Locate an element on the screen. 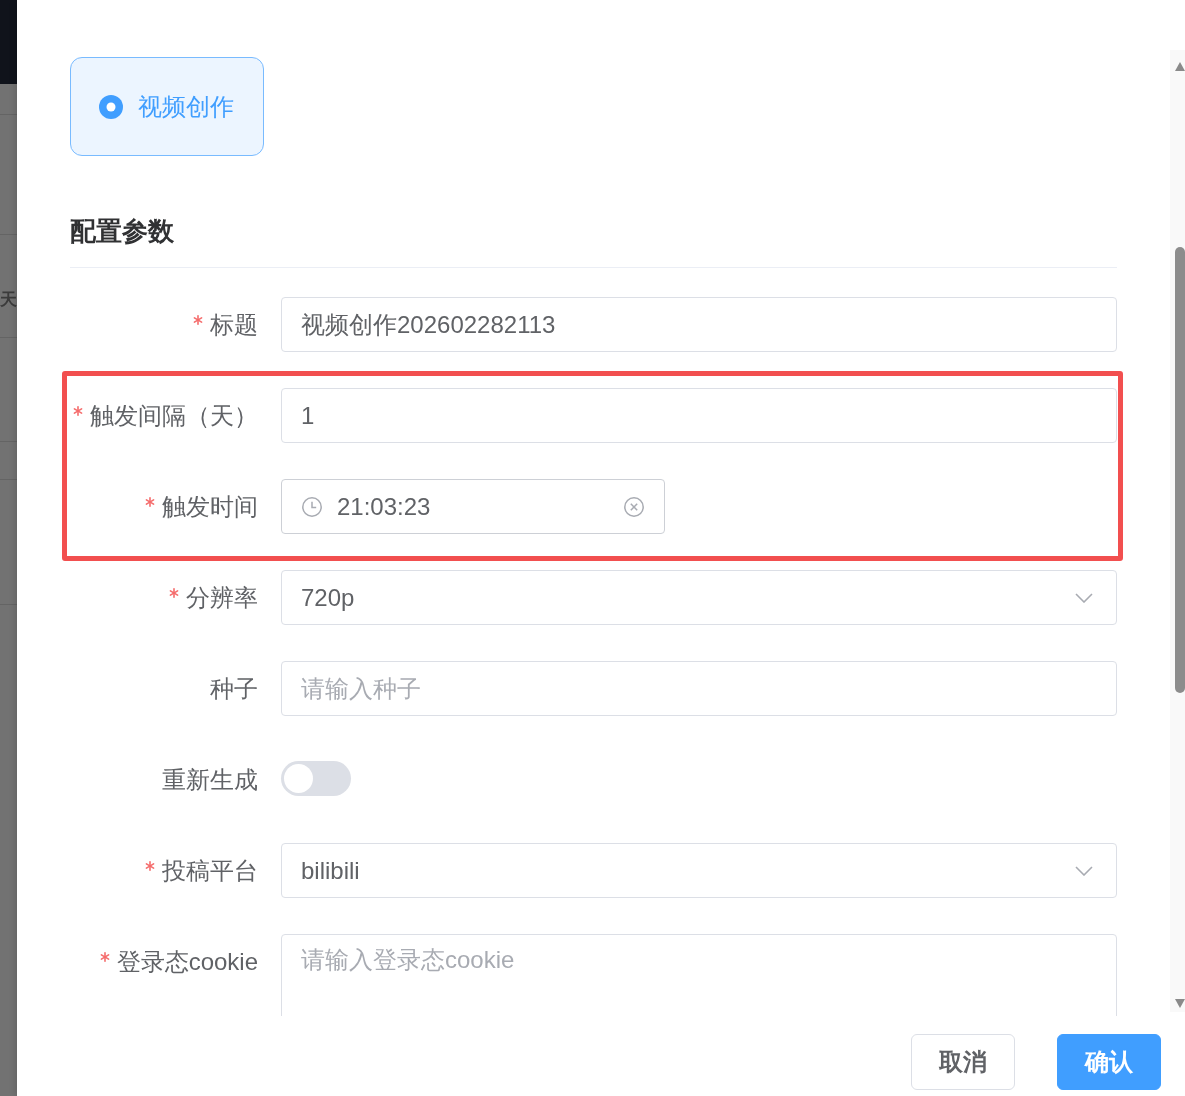 This screenshot has height=1096, width=1185. clear-icon is located at coordinates (634, 506).